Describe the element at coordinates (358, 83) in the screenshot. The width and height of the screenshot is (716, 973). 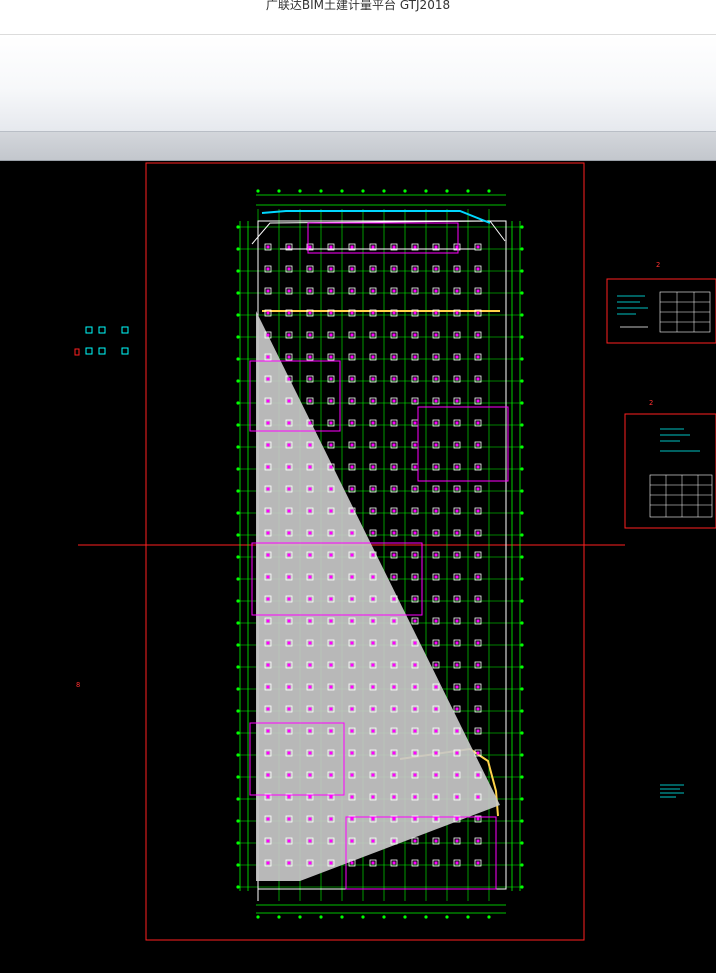
I see `ribbon-toolbar` at that location.